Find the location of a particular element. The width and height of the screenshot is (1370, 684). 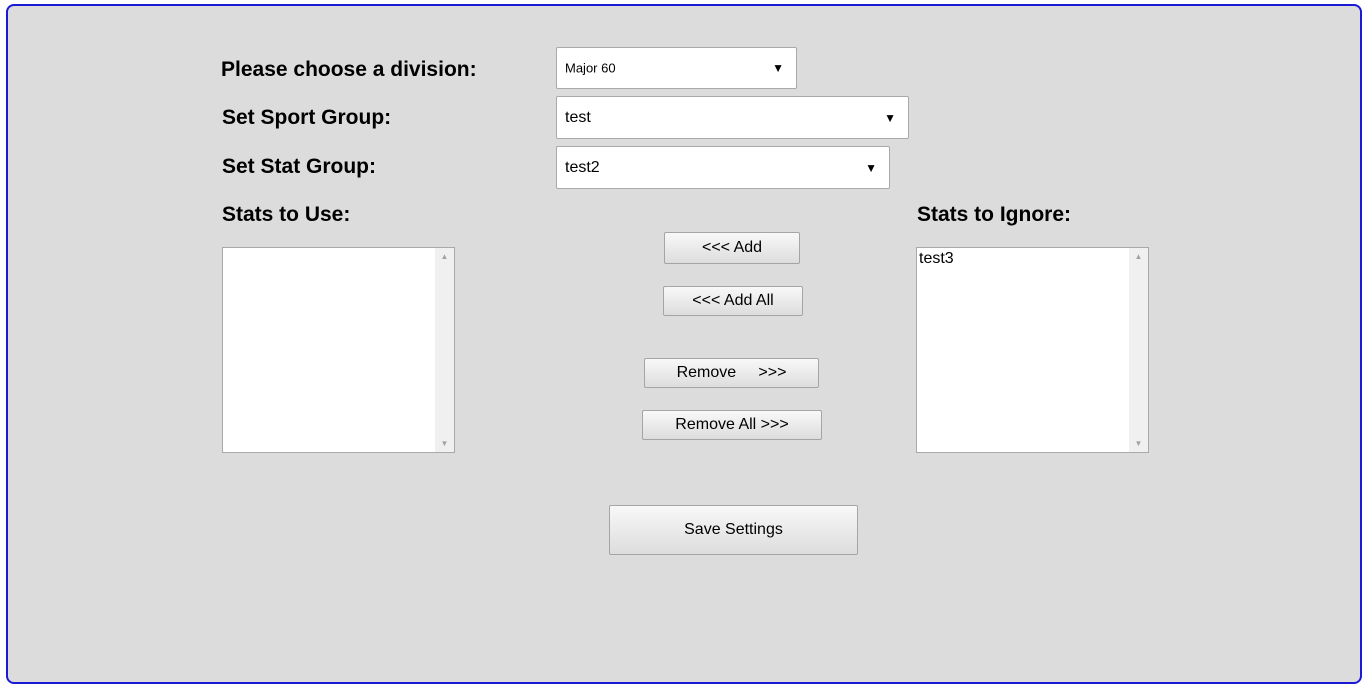

sport-group-select: test ▼ is located at coordinates (732, 117).